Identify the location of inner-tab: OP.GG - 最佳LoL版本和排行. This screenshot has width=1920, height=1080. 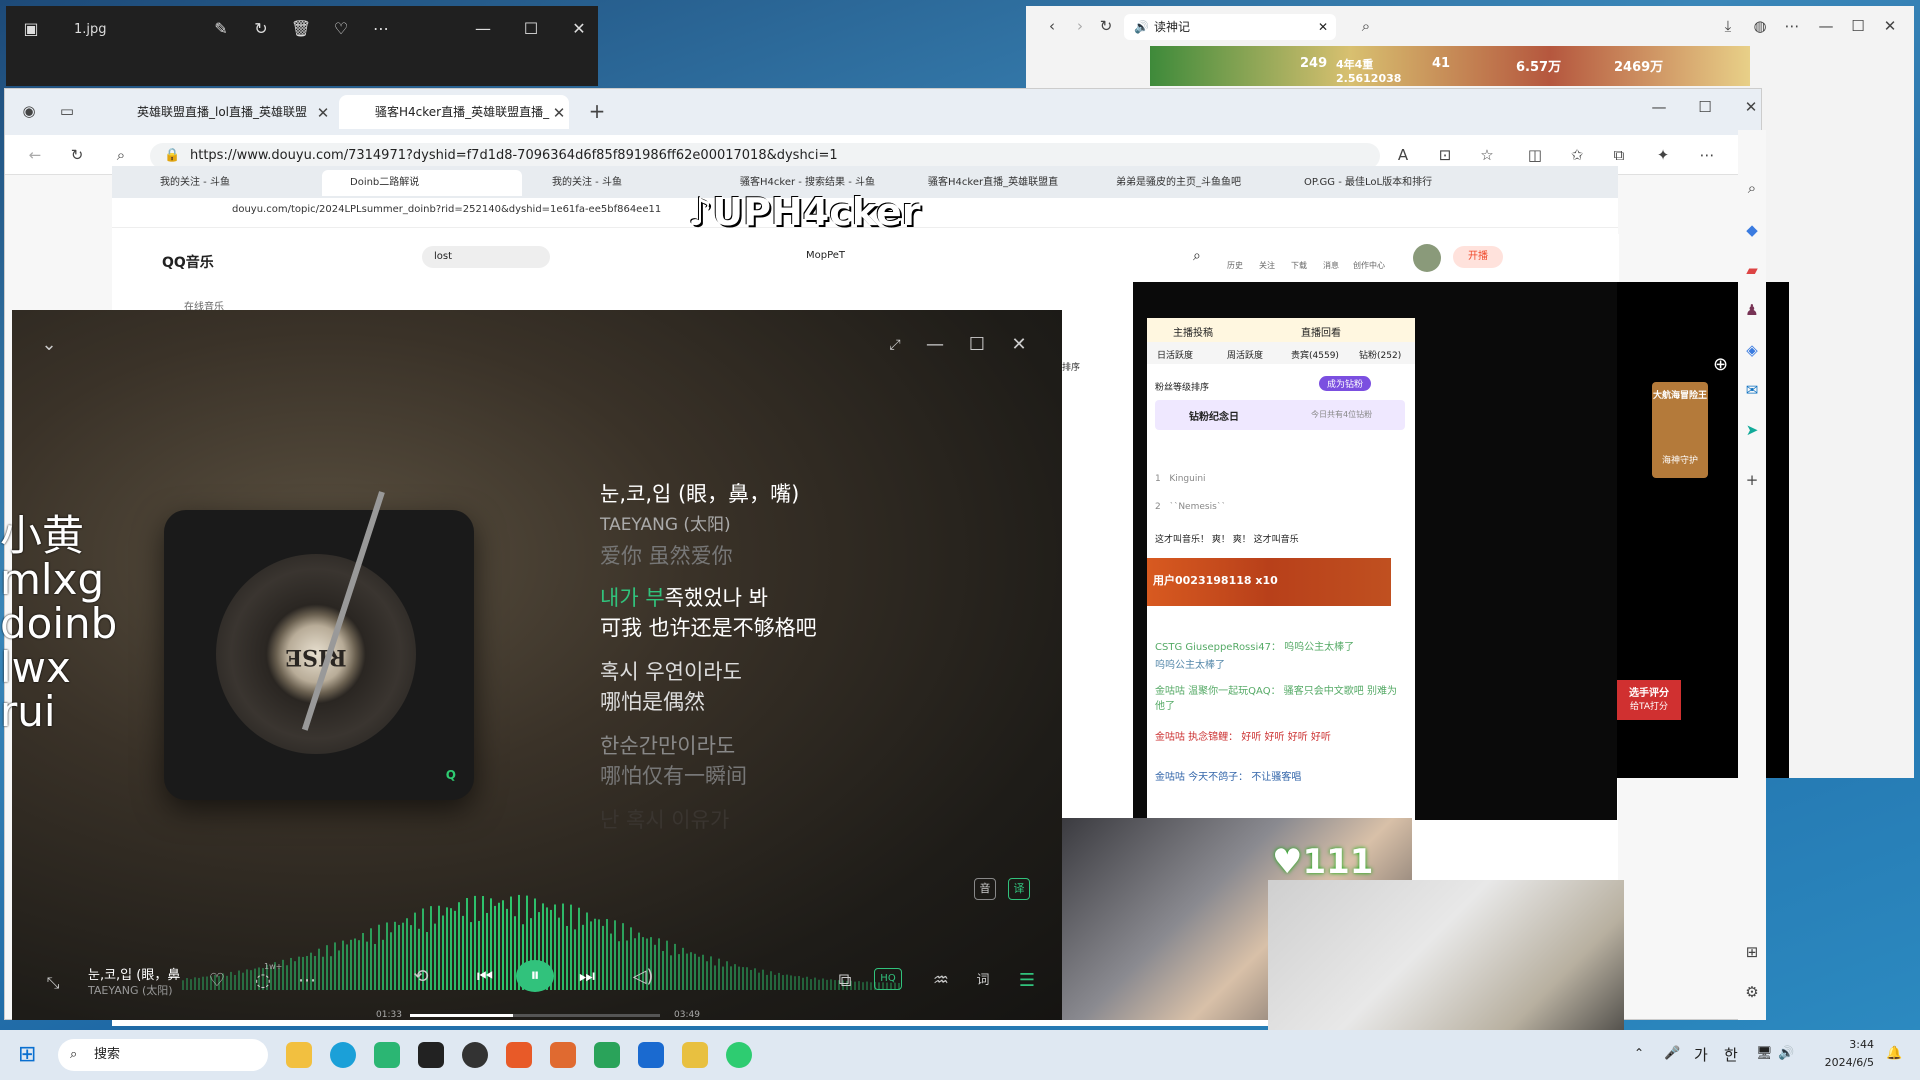
(1369, 183).